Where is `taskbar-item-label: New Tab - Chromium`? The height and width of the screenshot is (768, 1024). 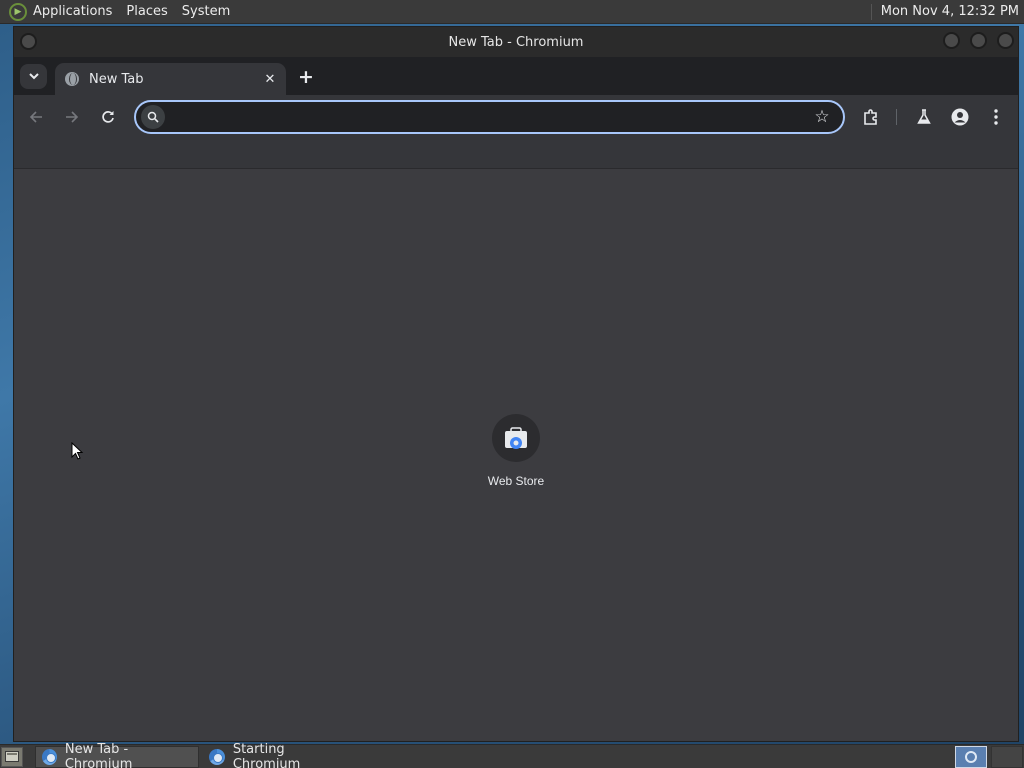
taskbar-item-label: New Tab - Chromium is located at coordinates (98, 754).